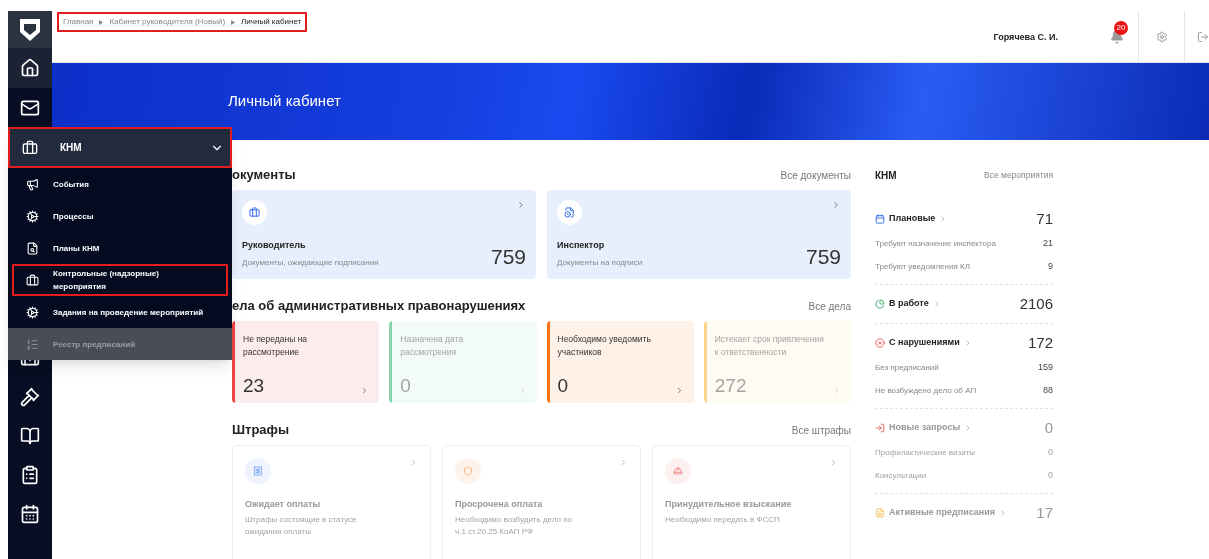  Describe the element at coordinates (30, 108) in the screenshot. I see `mail-icon` at that location.